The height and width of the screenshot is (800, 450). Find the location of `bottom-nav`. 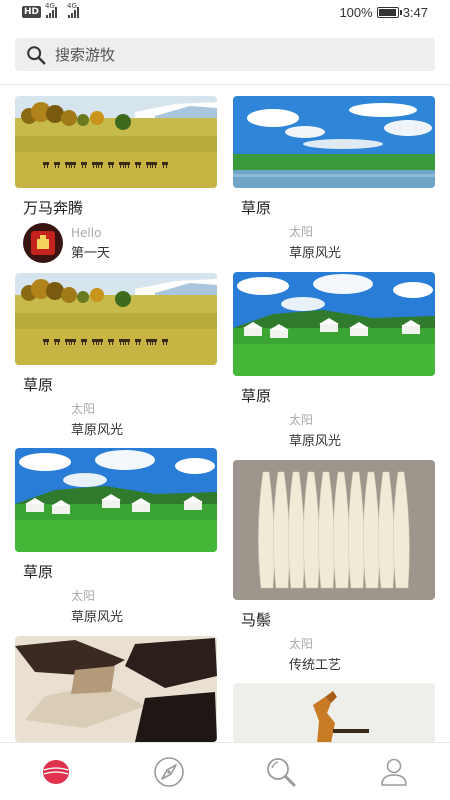

bottom-nav is located at coordinates (225, 771).